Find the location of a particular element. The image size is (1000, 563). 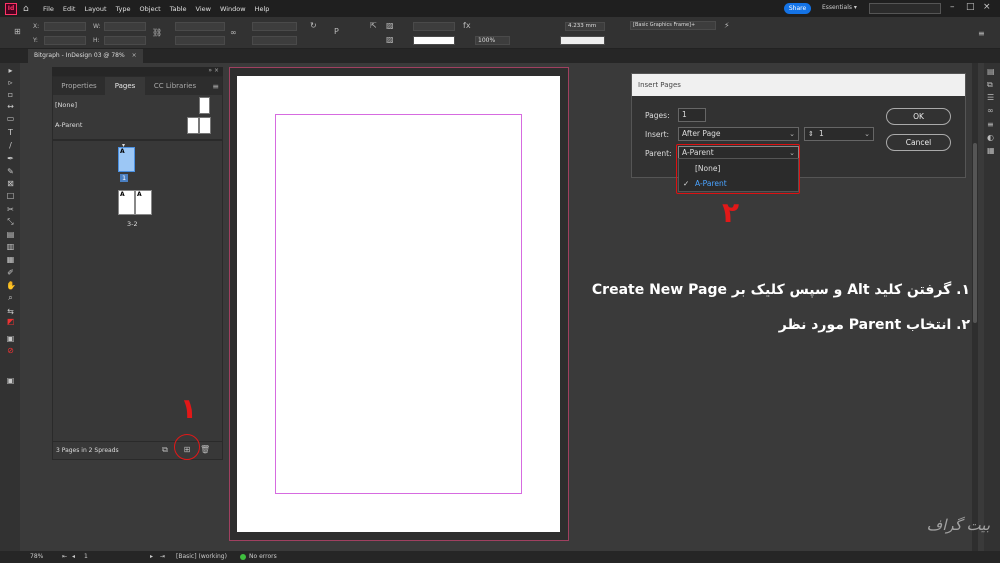

menu-object: Object is located at coordinates (150, 9).